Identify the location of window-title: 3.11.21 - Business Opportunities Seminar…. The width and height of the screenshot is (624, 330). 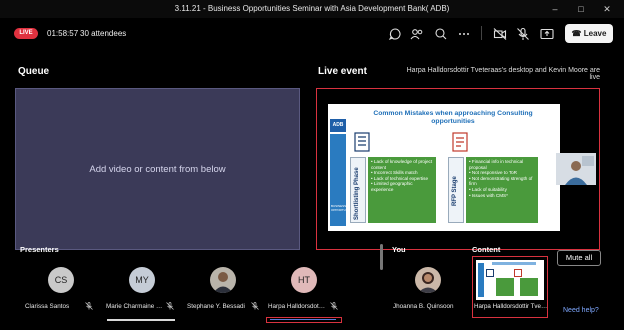
(312, 8).